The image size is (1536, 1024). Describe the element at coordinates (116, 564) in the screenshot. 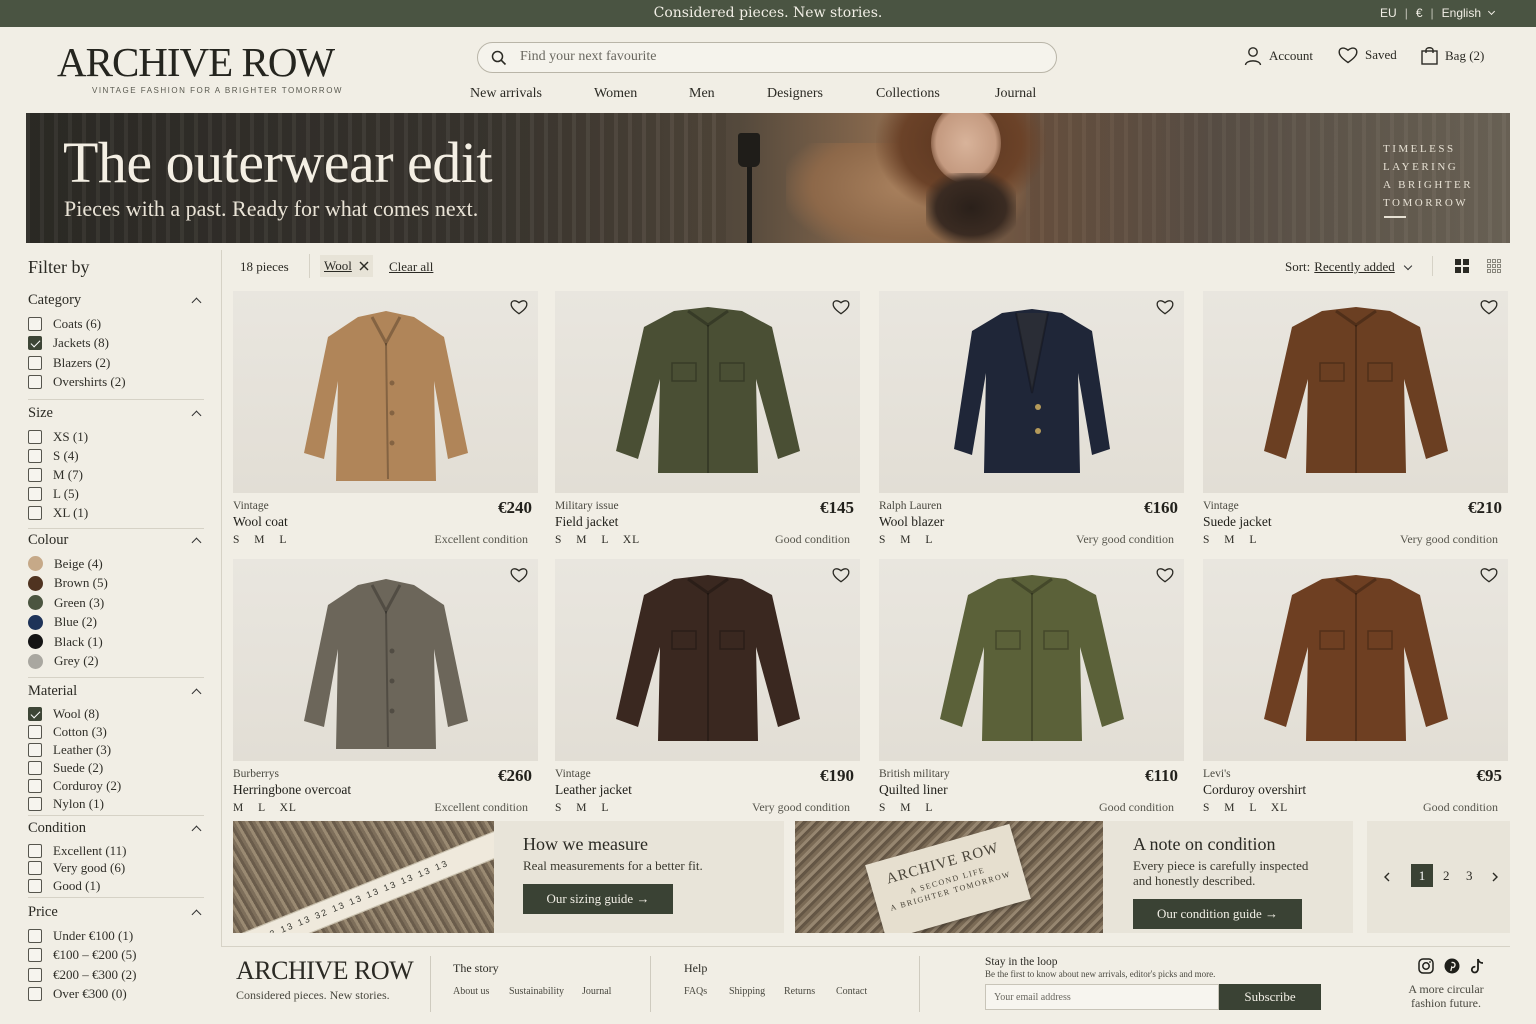

I see `filter-option: Beige (4)` at that location.